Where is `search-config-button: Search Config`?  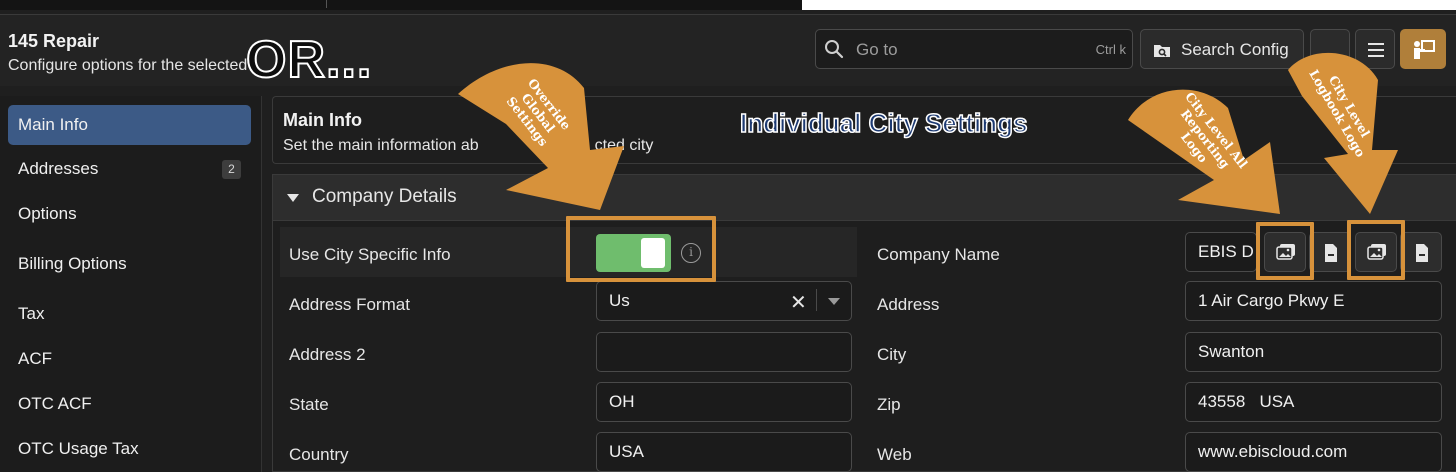 search-config-button: Search Config is located at coordinates (1222, 49).